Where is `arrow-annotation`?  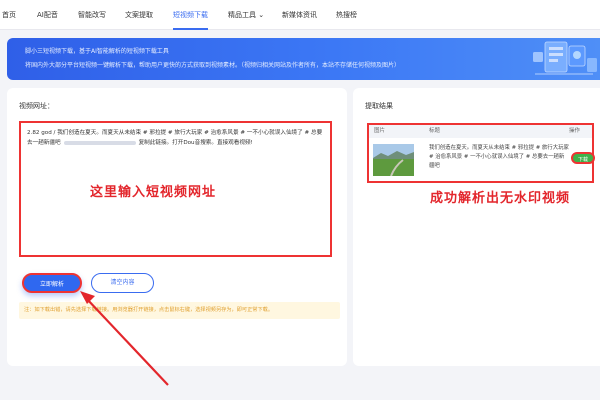 arrow-annotation is located at coordinates (124, 338).